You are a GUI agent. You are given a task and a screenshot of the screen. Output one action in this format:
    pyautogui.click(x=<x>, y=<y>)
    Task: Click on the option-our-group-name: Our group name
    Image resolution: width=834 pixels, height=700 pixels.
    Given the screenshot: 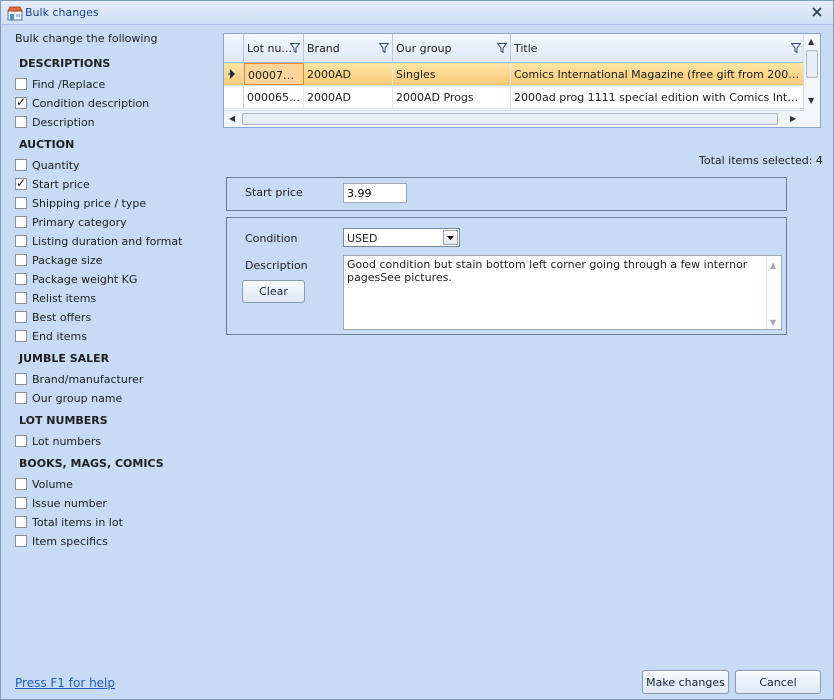 What is the action you would take?
    pyautogui.click(x=68, y=398)
    